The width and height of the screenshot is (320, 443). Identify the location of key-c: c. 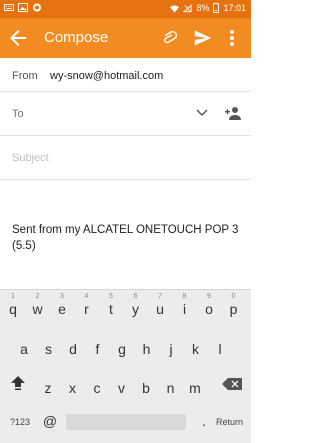
(97, 385).